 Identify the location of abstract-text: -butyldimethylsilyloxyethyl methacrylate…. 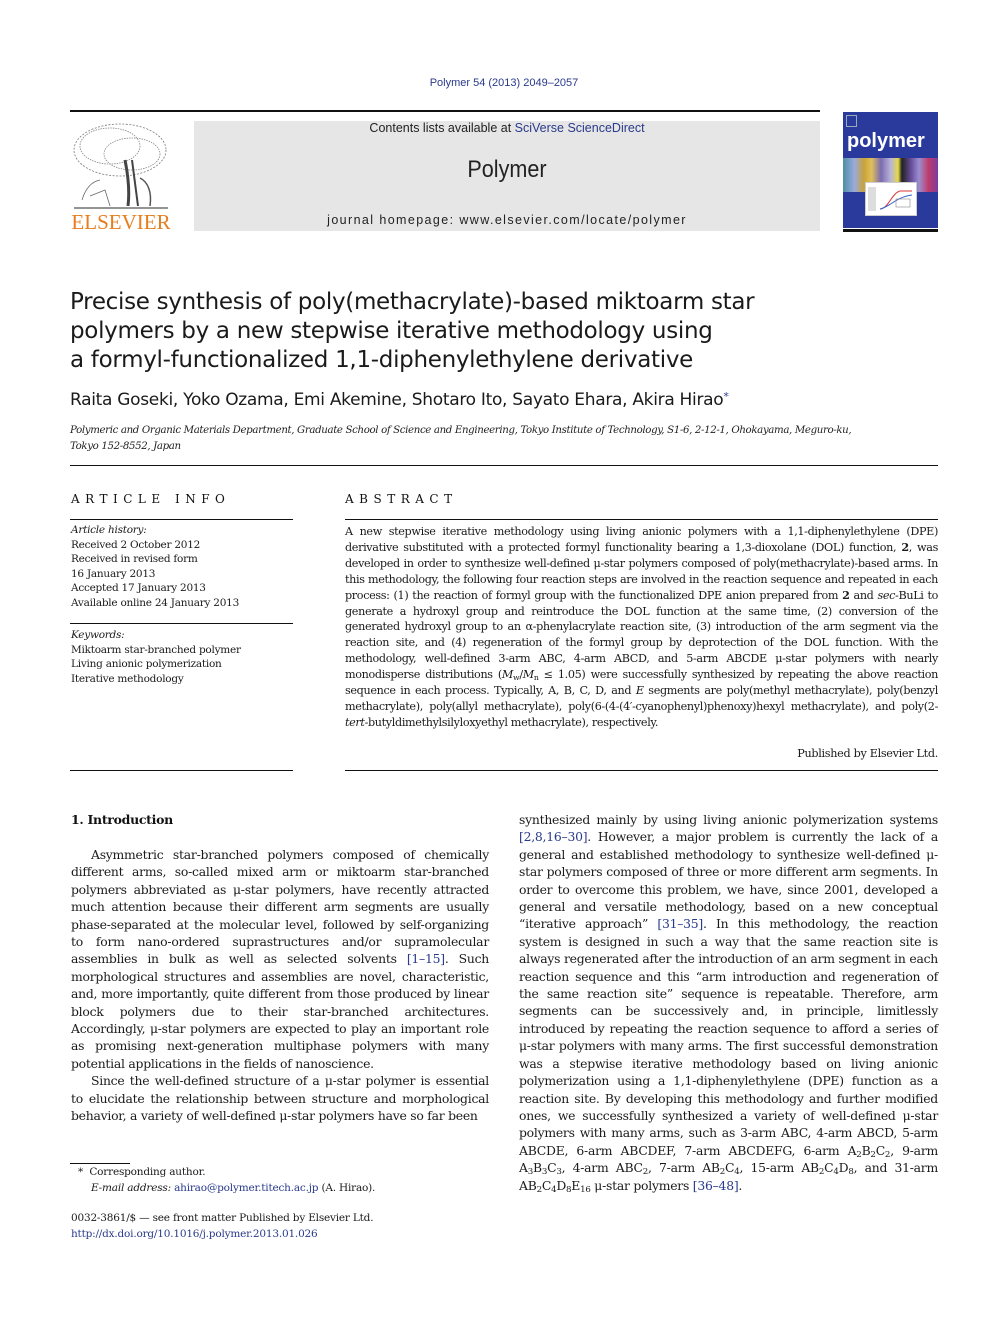
(511, 722).